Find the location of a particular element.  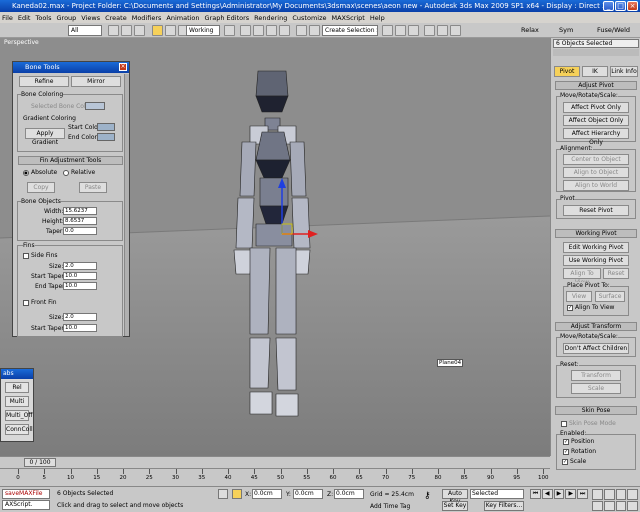

absolute-mode-icon is located at coordinates (237, 494).